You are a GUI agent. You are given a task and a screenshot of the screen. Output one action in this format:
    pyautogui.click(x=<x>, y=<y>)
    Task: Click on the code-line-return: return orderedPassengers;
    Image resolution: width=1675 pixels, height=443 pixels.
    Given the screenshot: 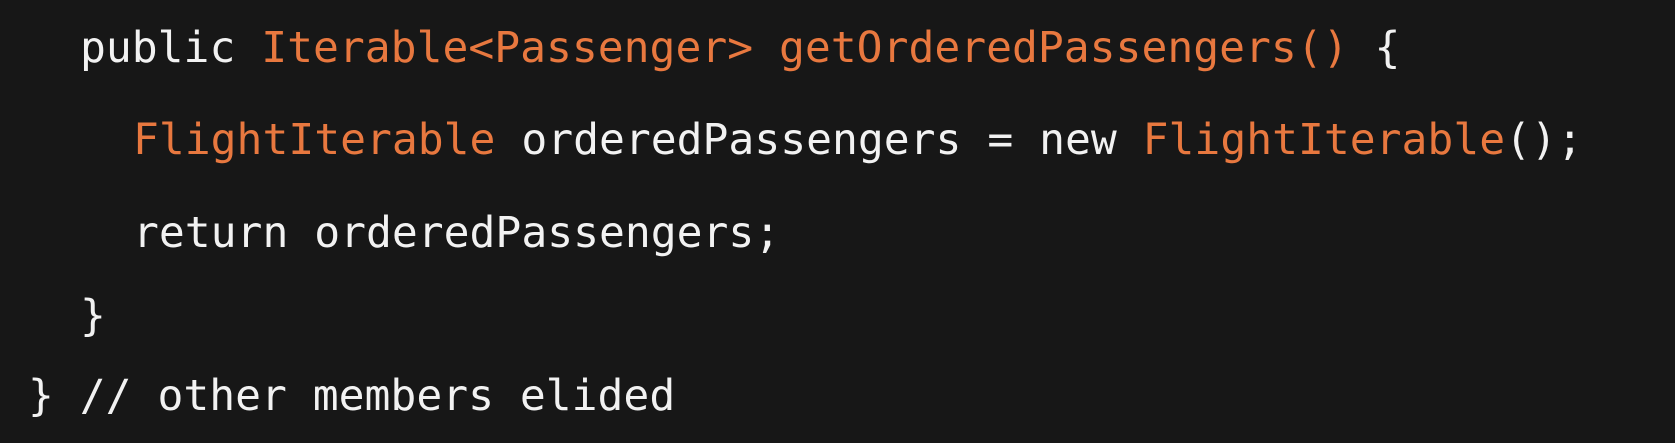 What is the action you would take?
    pyautogui.click(x=456, y=233)
    